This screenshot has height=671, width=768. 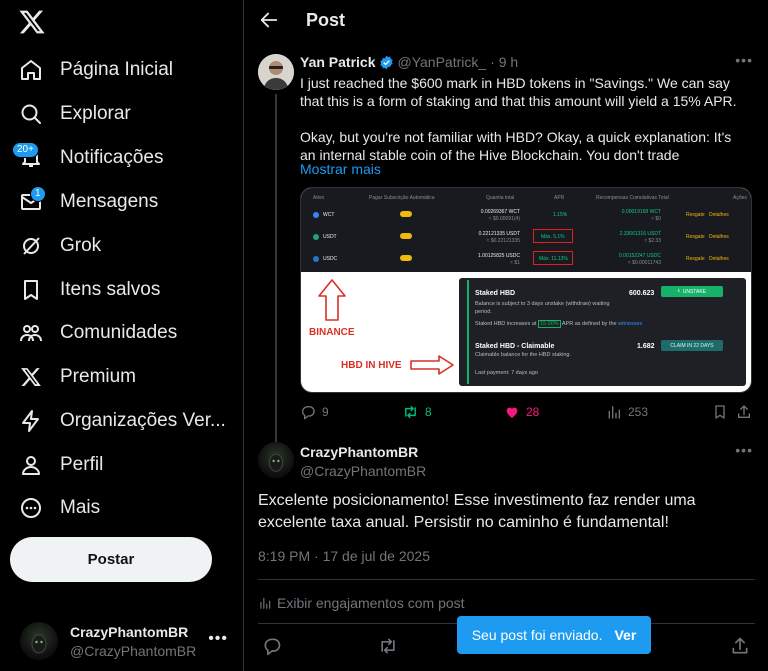 What do you see at coordinates (74, 114) in the screenshot?
I see `nav-explore: Explorar` at bounding box center [74, 114].